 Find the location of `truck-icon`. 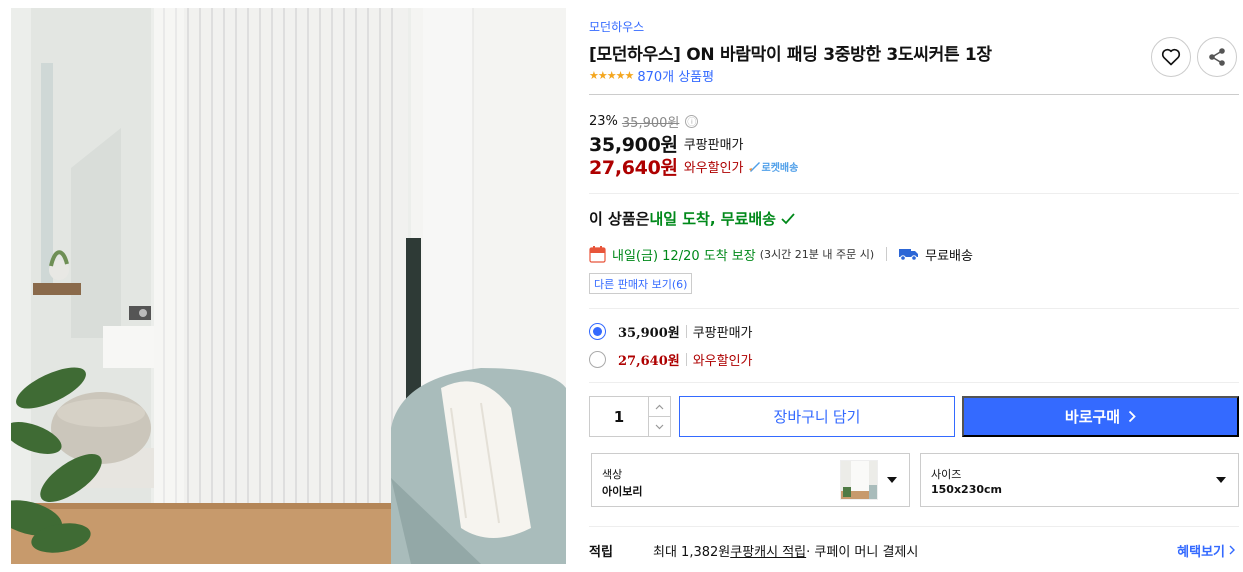

truck-icon is located at coordinates (909, 255).